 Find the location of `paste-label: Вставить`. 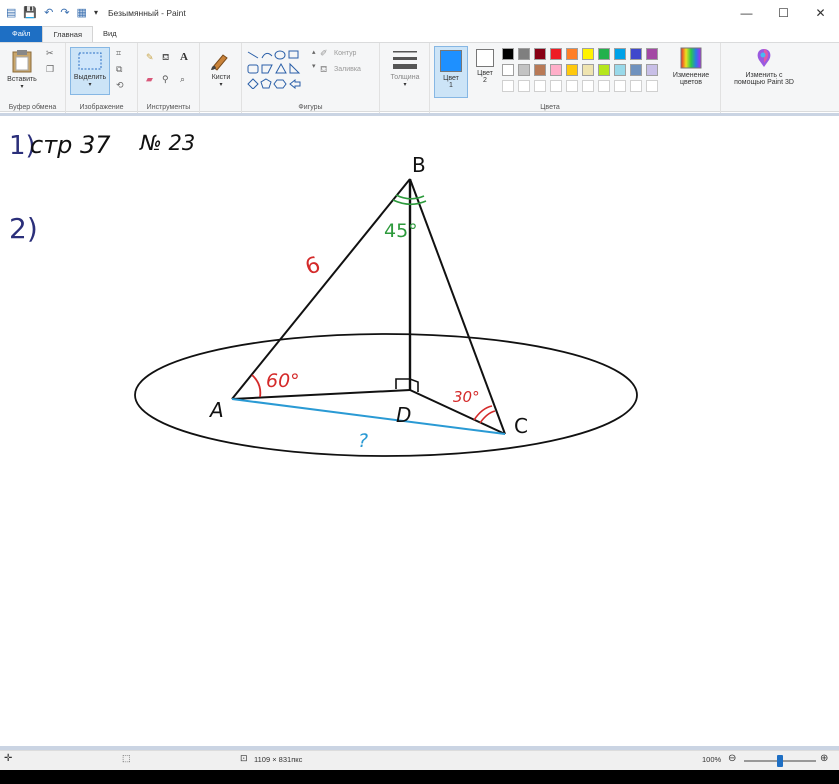

paste-label: Вставить is located at coordinates (22, 79).